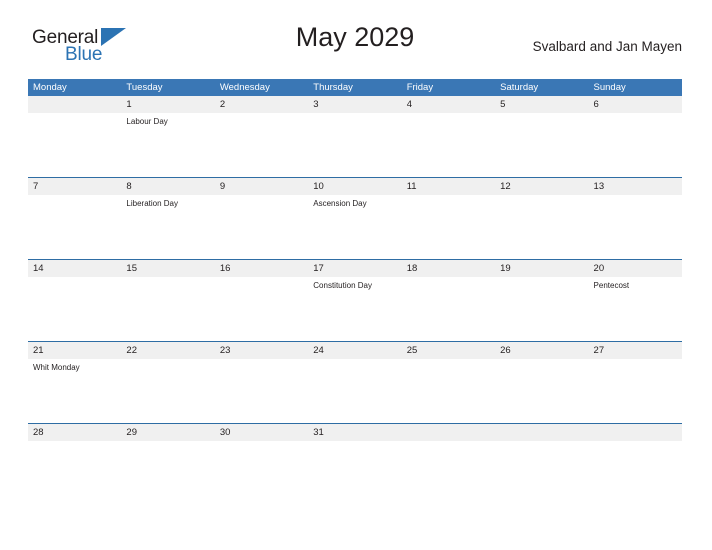 Image resolution: width=712 pixels, height=550 pixels. What do you see at coordinates (354, 186) in the screenshot?
I see `day-number: 10` at bounding box center [354, 186].